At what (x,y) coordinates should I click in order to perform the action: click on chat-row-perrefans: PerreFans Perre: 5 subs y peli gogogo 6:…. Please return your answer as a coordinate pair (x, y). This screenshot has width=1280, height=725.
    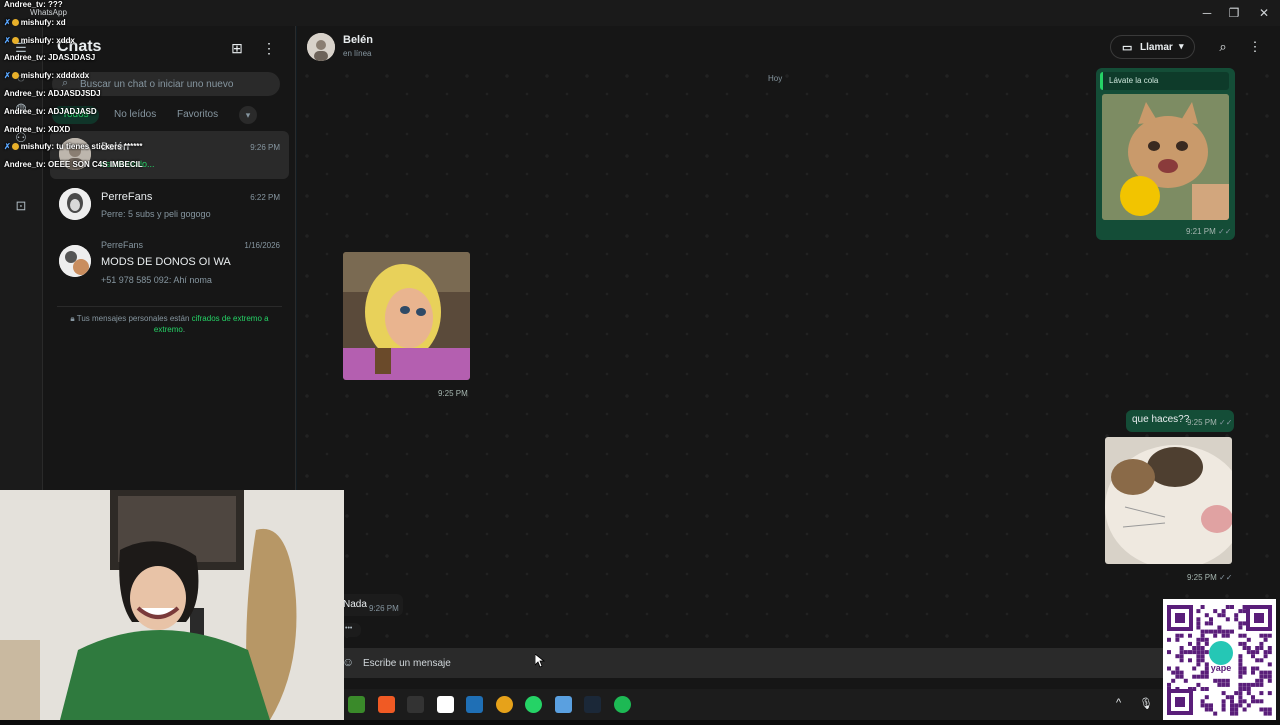
    Looking at the image, I should click on (169, 205).